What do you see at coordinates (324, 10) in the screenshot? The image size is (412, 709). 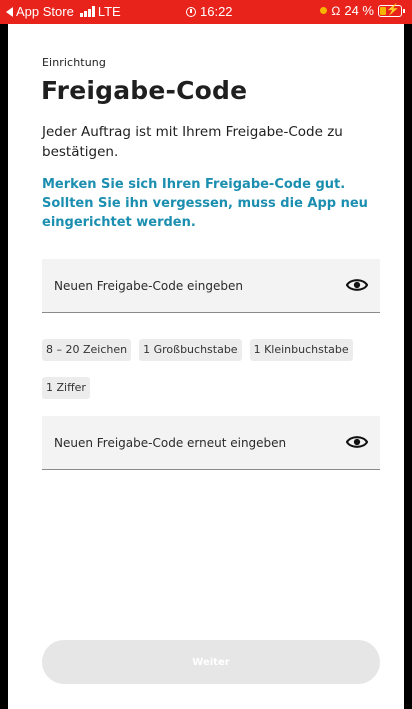 I see `mic-indicator-icon` at bounding box center [324, 10].